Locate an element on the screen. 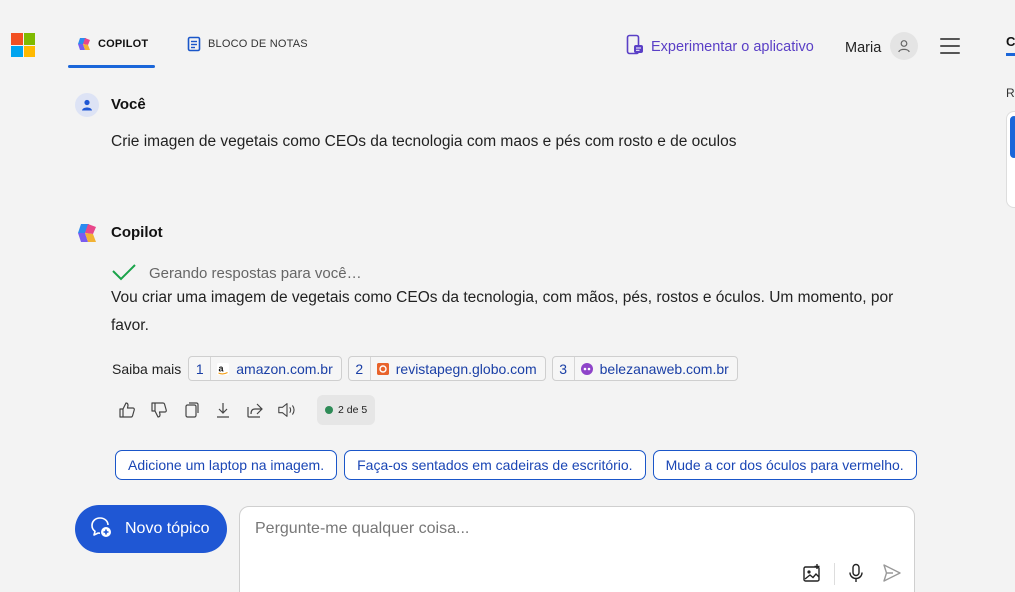  source-domain: belezanaweb.com.br is located at coordinates (664, 368).